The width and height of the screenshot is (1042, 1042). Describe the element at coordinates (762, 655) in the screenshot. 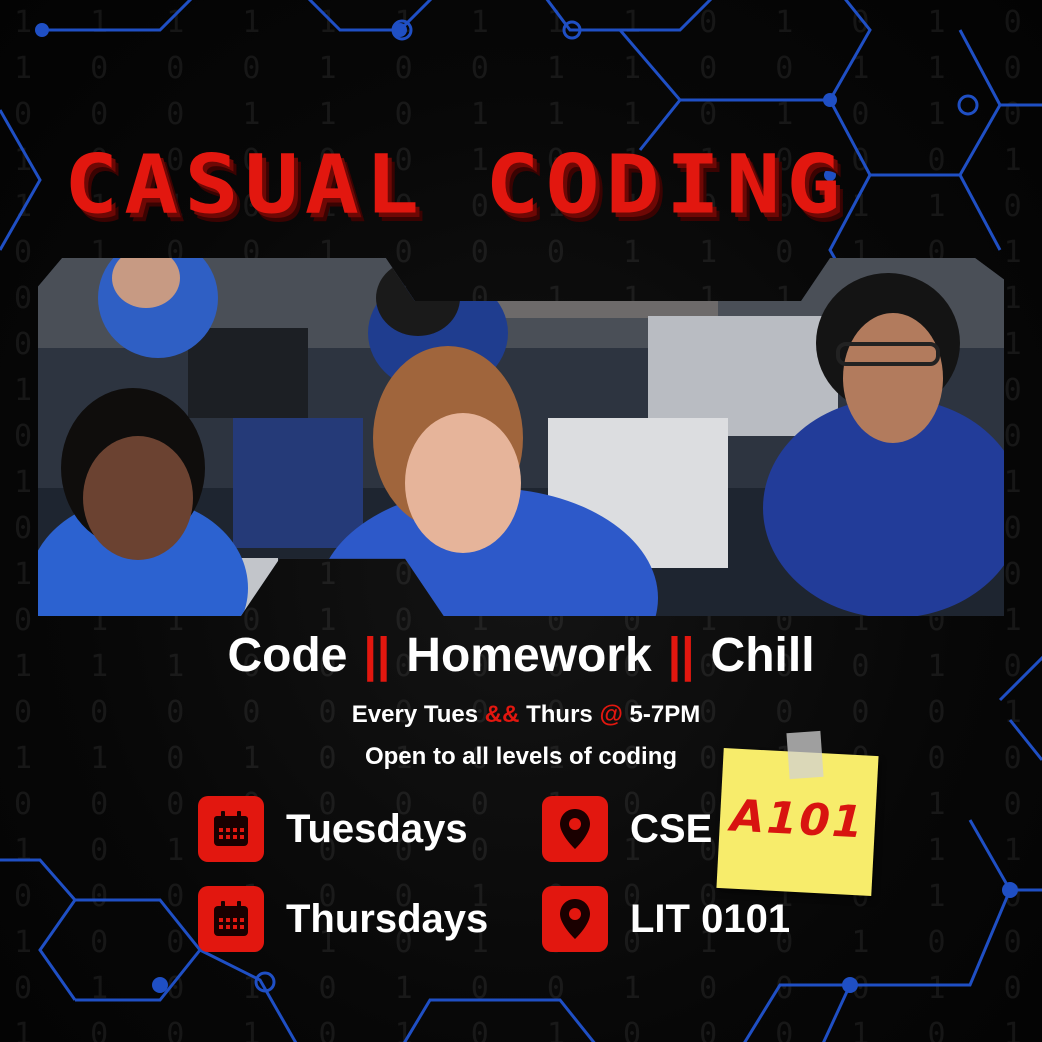

I see `tagline-chill: Chill` at that location.